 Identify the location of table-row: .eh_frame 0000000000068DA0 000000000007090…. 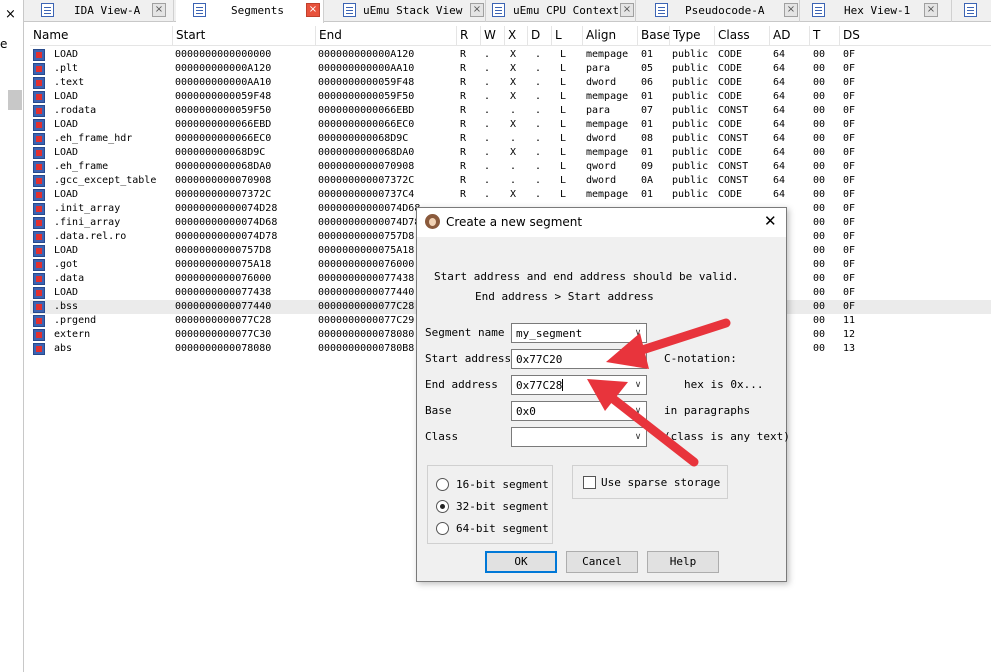
(510, 167).